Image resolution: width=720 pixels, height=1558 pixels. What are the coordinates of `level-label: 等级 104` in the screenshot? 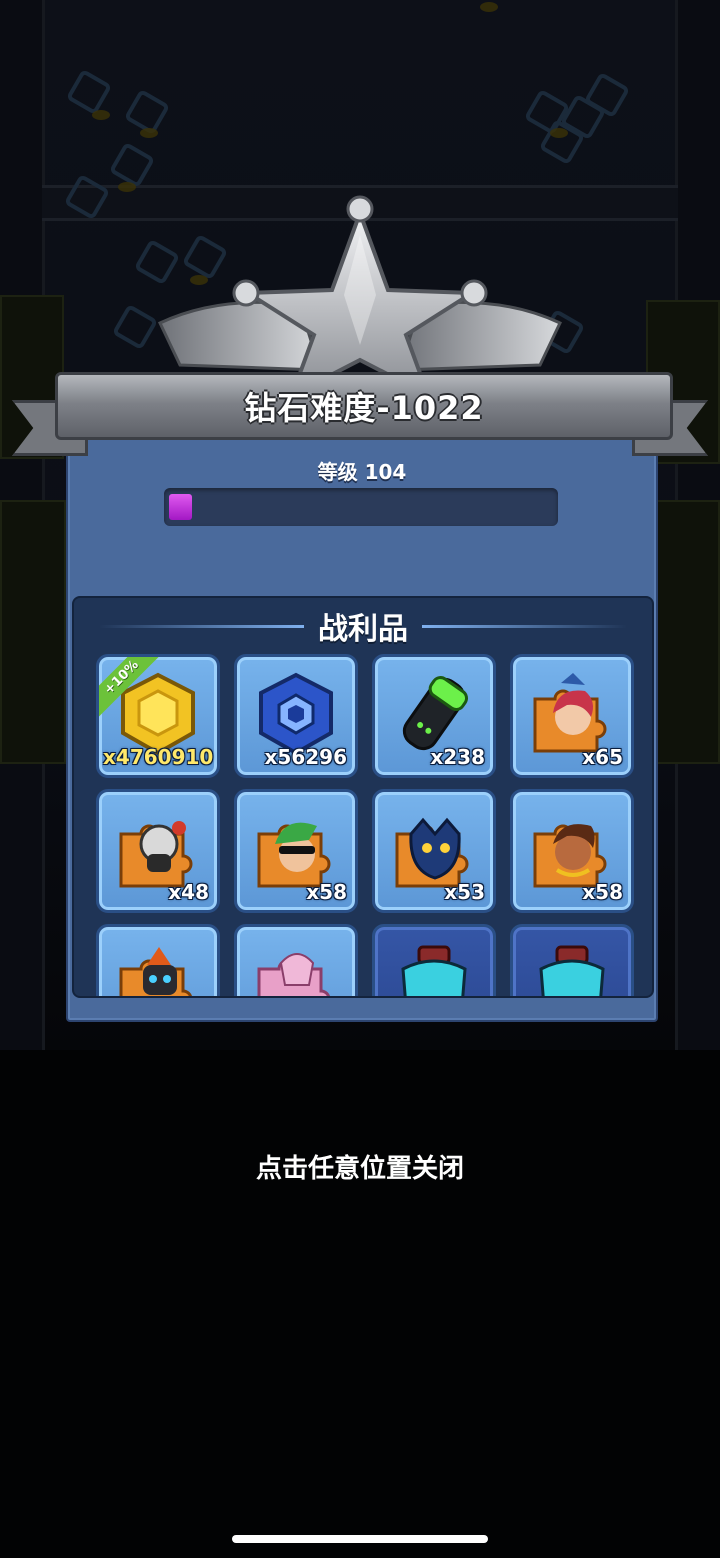 It's located at (362, 472).